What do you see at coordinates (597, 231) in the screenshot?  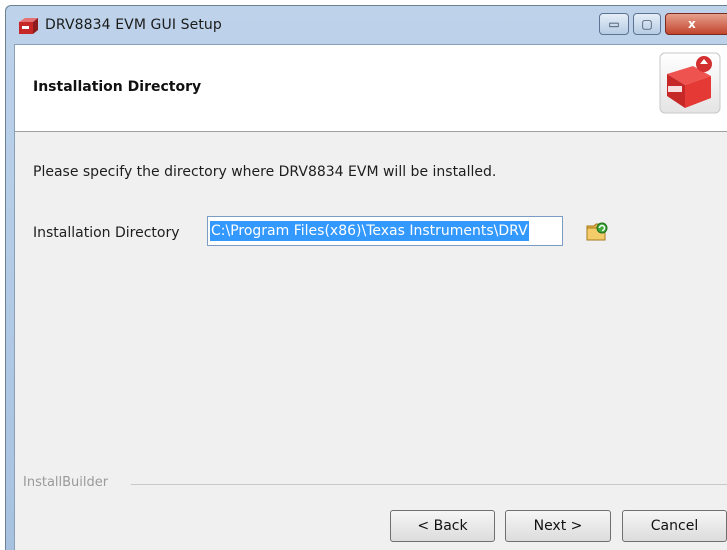 I see `folder-browse-icon` at bounding box center [597, 231].